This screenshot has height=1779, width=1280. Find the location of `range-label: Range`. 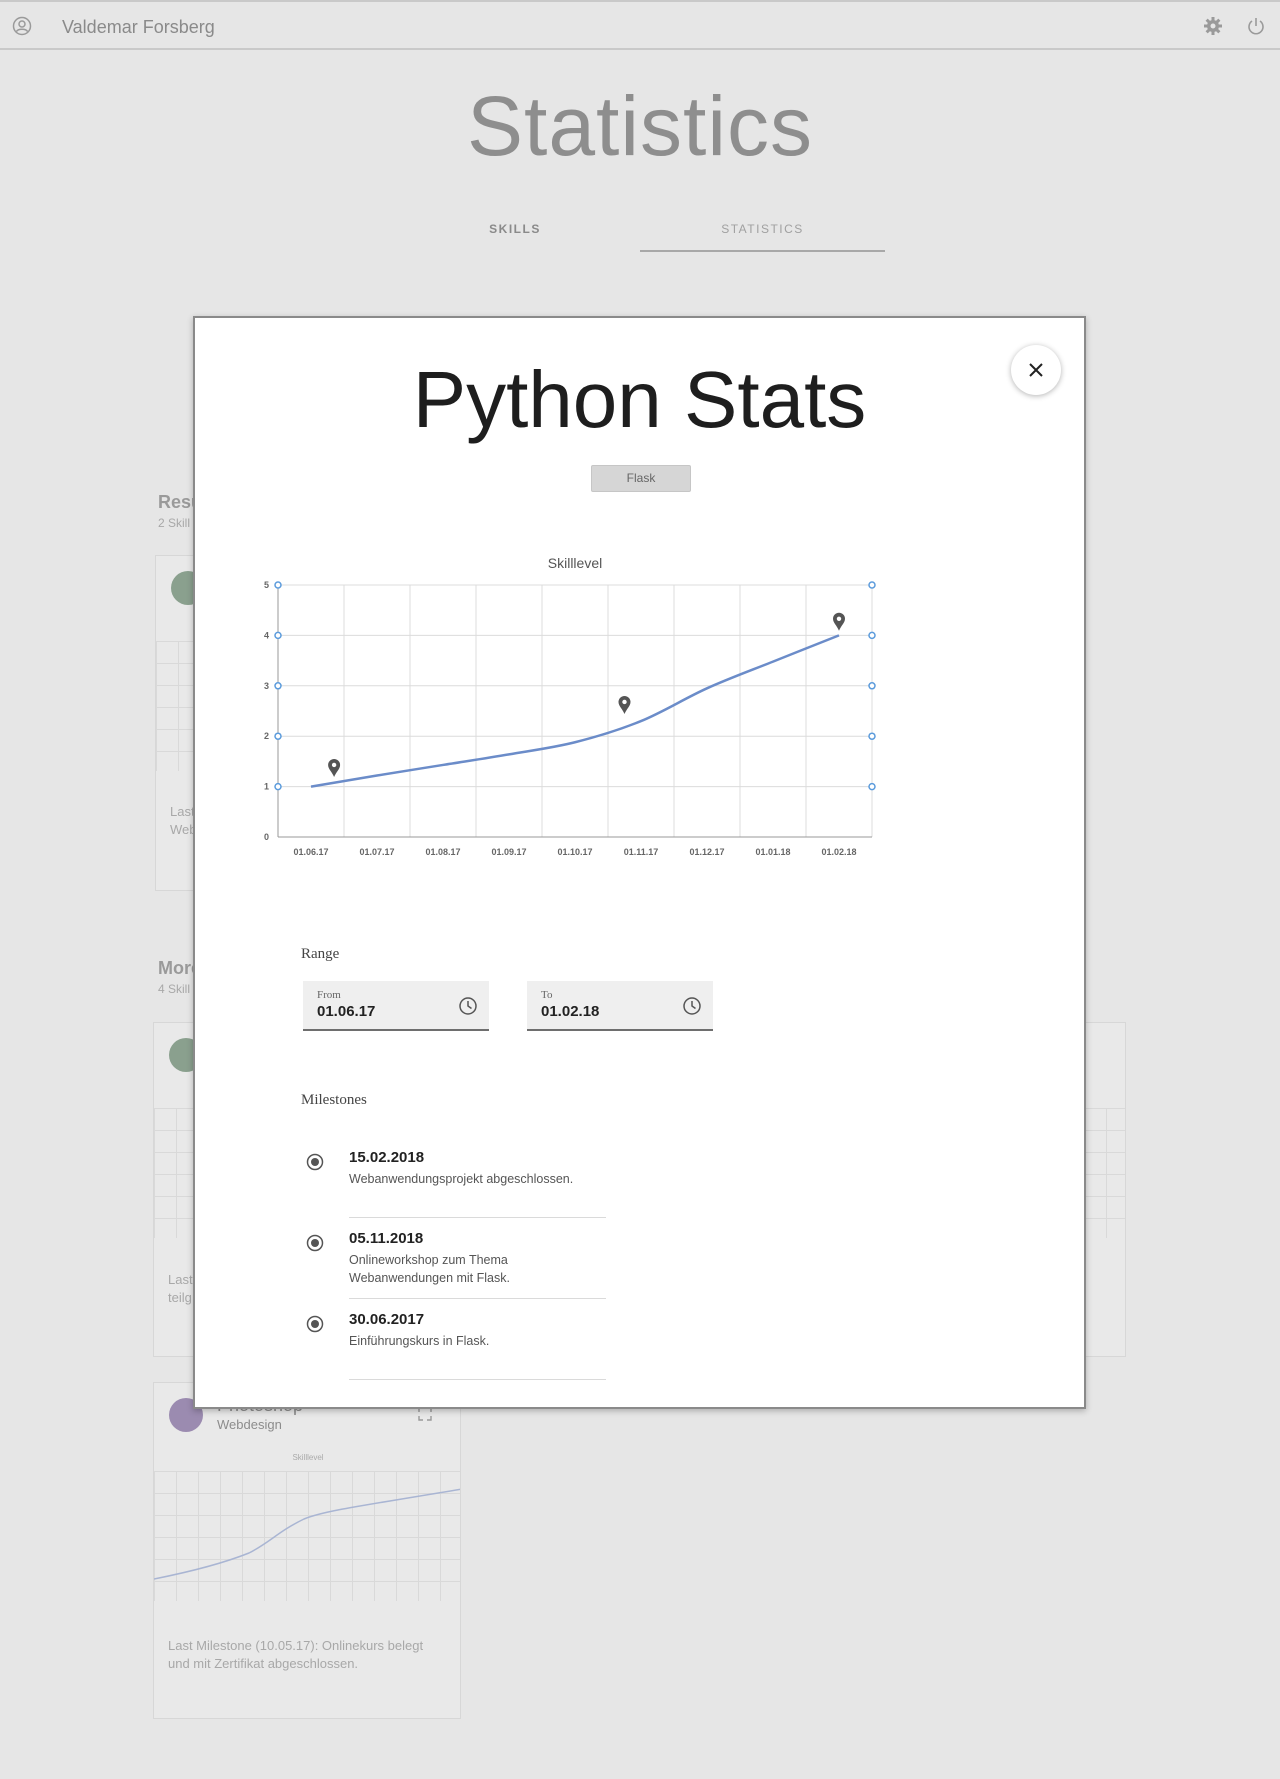

range-label: Range is located at coordinates (320, 954).